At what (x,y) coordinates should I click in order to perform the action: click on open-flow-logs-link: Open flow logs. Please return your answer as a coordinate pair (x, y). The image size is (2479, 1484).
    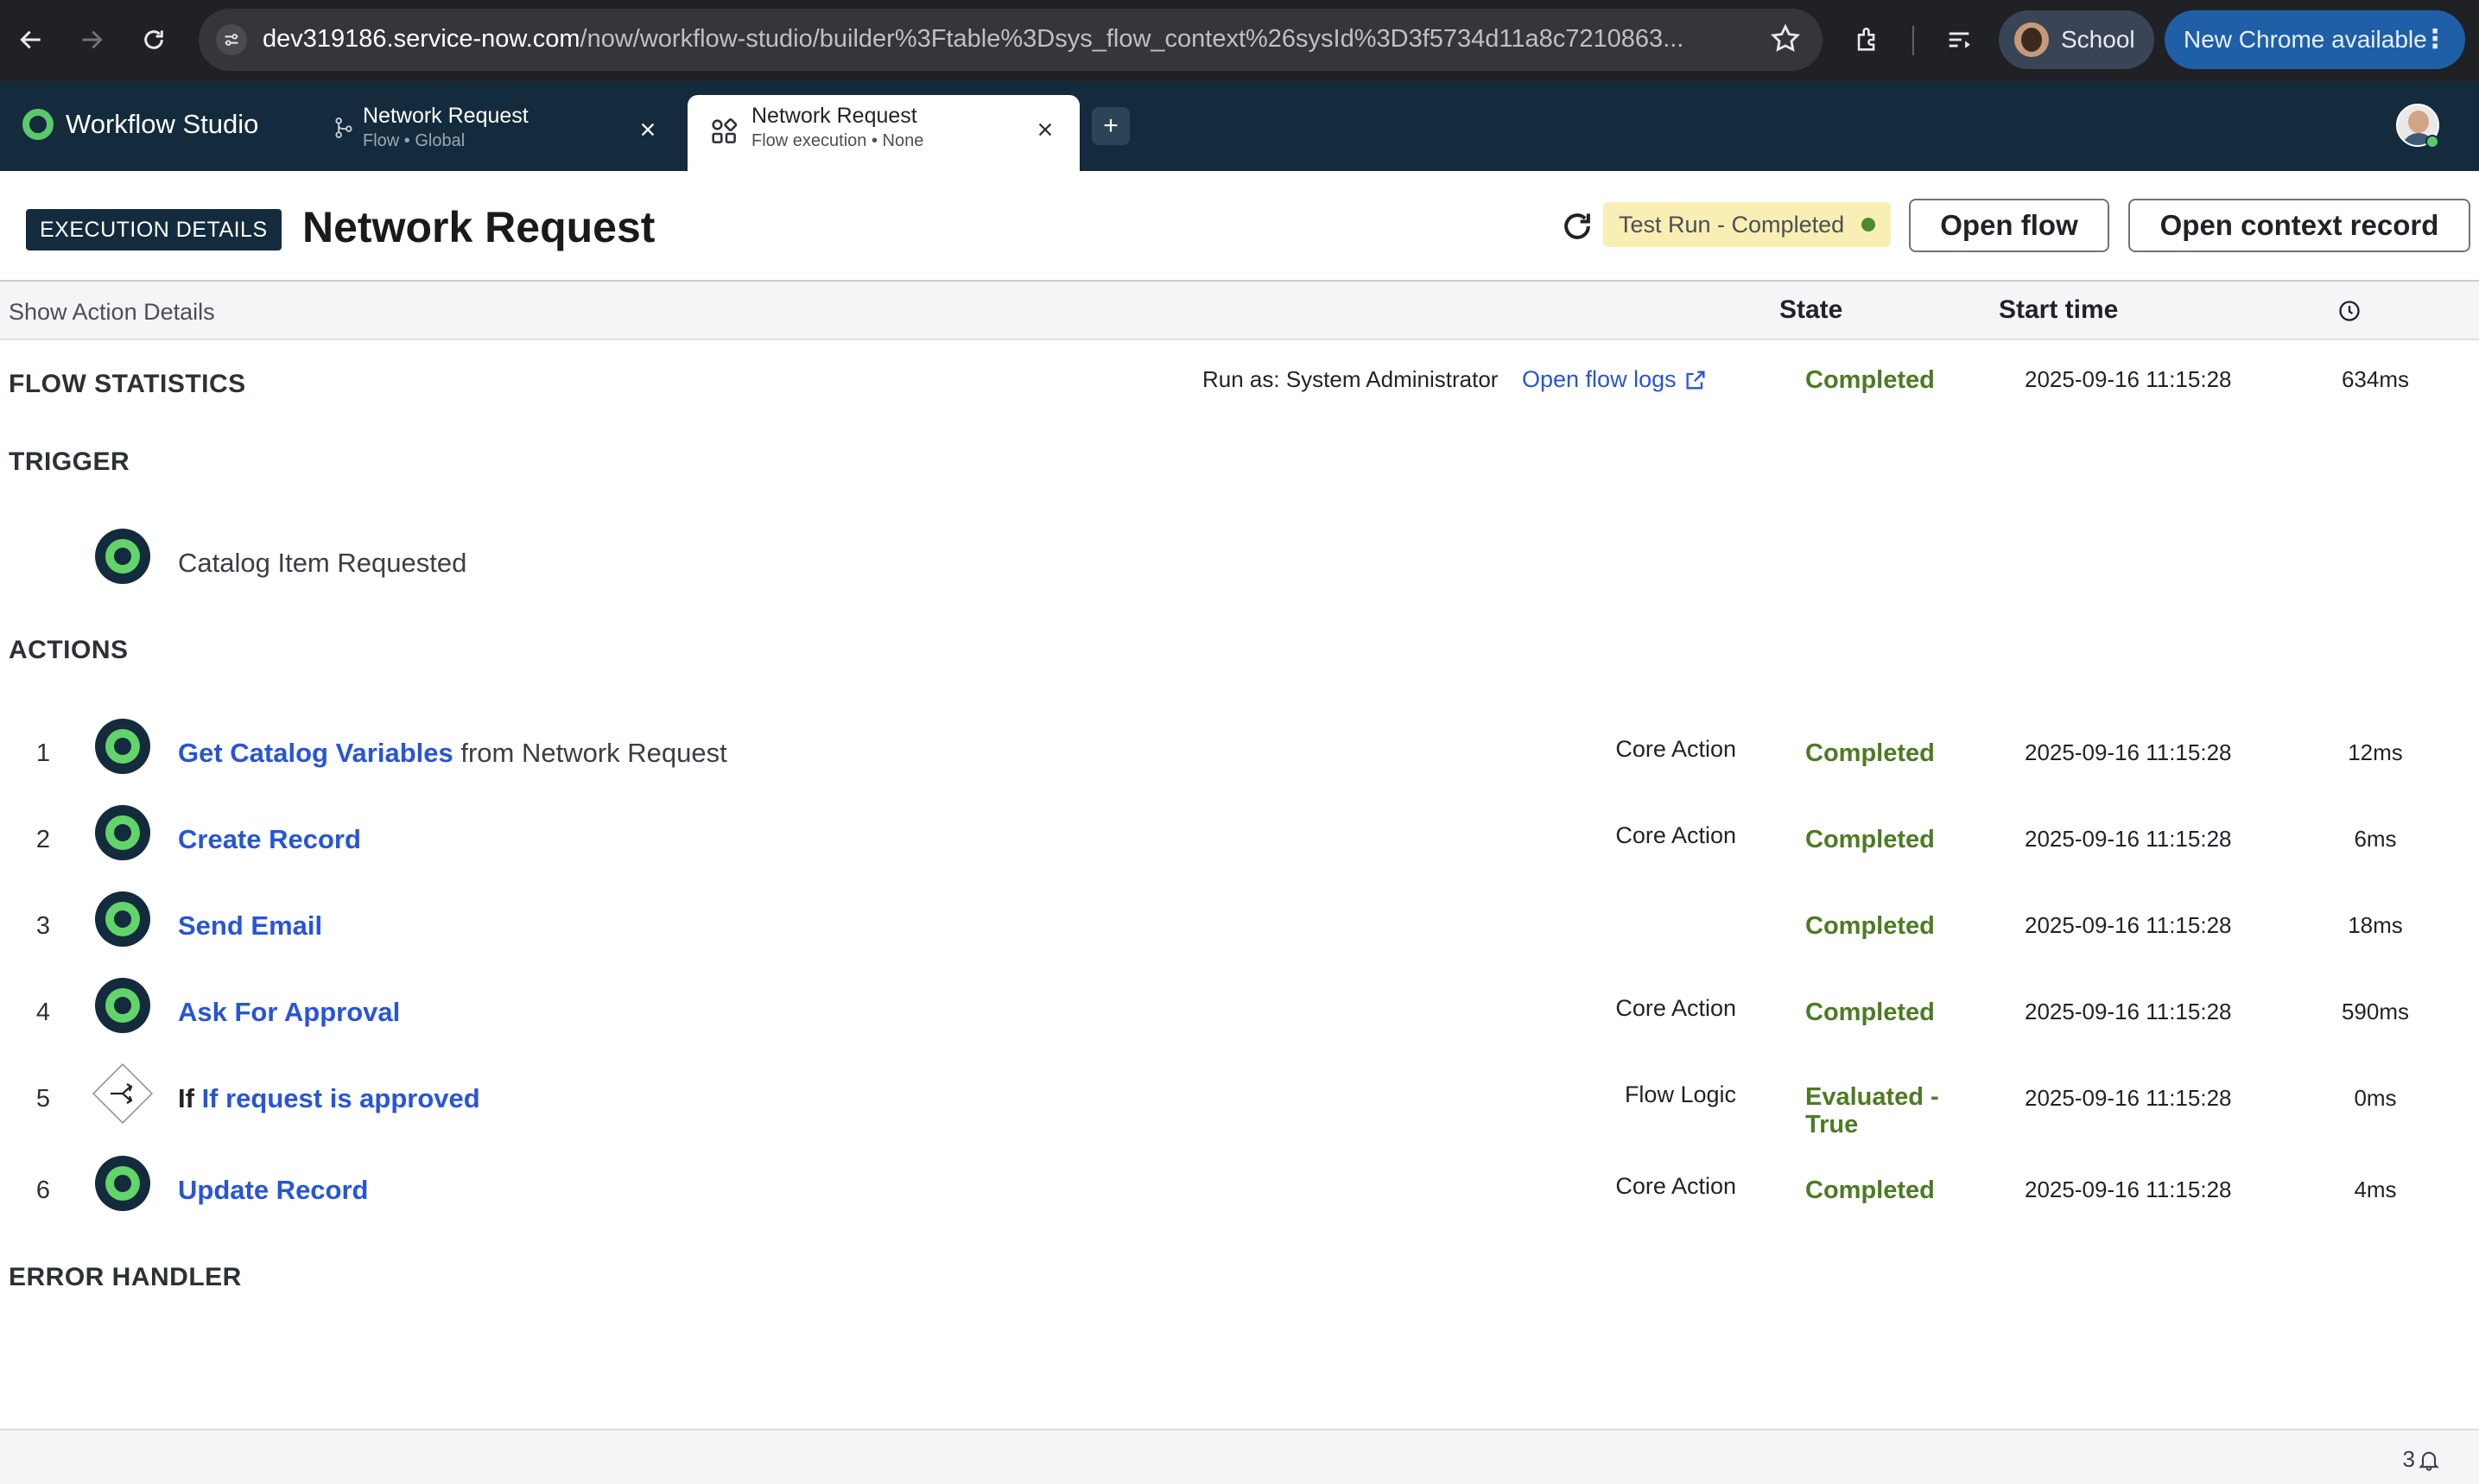
    Looking at the image, I should click on (1615, 379).